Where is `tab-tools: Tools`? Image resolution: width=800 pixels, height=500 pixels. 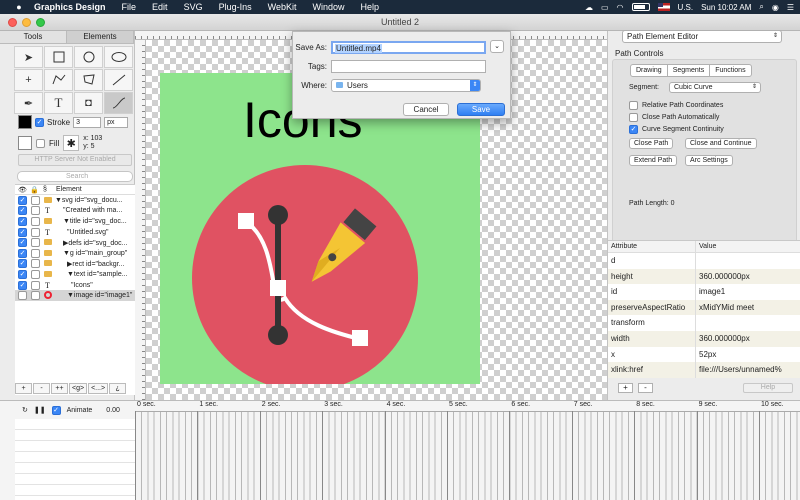 tab-tools: Tools is located at coordinates (33, 37).